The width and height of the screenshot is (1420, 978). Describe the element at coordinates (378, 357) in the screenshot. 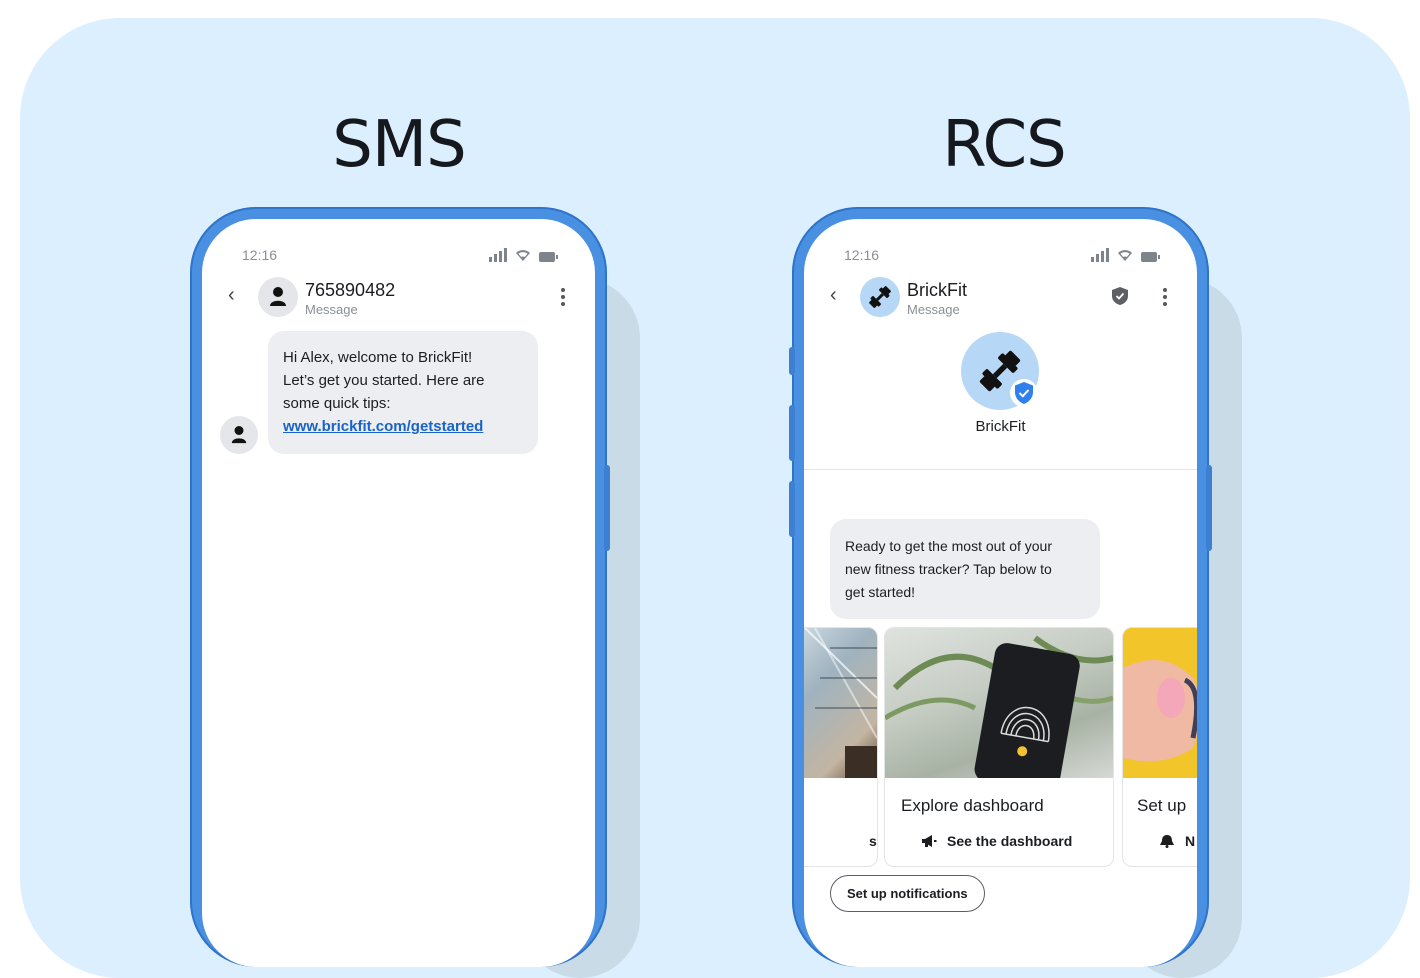

I see `message-line: Hi Alex, welcome to BrickFit!` at that location.